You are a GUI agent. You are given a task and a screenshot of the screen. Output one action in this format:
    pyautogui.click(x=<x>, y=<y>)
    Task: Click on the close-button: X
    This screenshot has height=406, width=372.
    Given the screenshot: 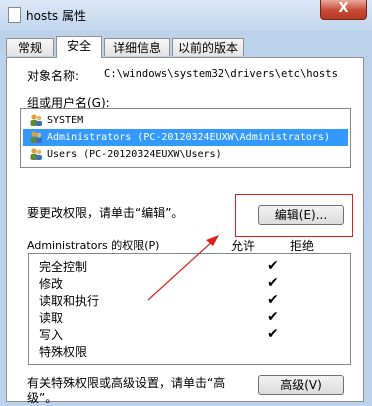 What is the action you would take?
    pyautogui.click(x=343, y=10)
    